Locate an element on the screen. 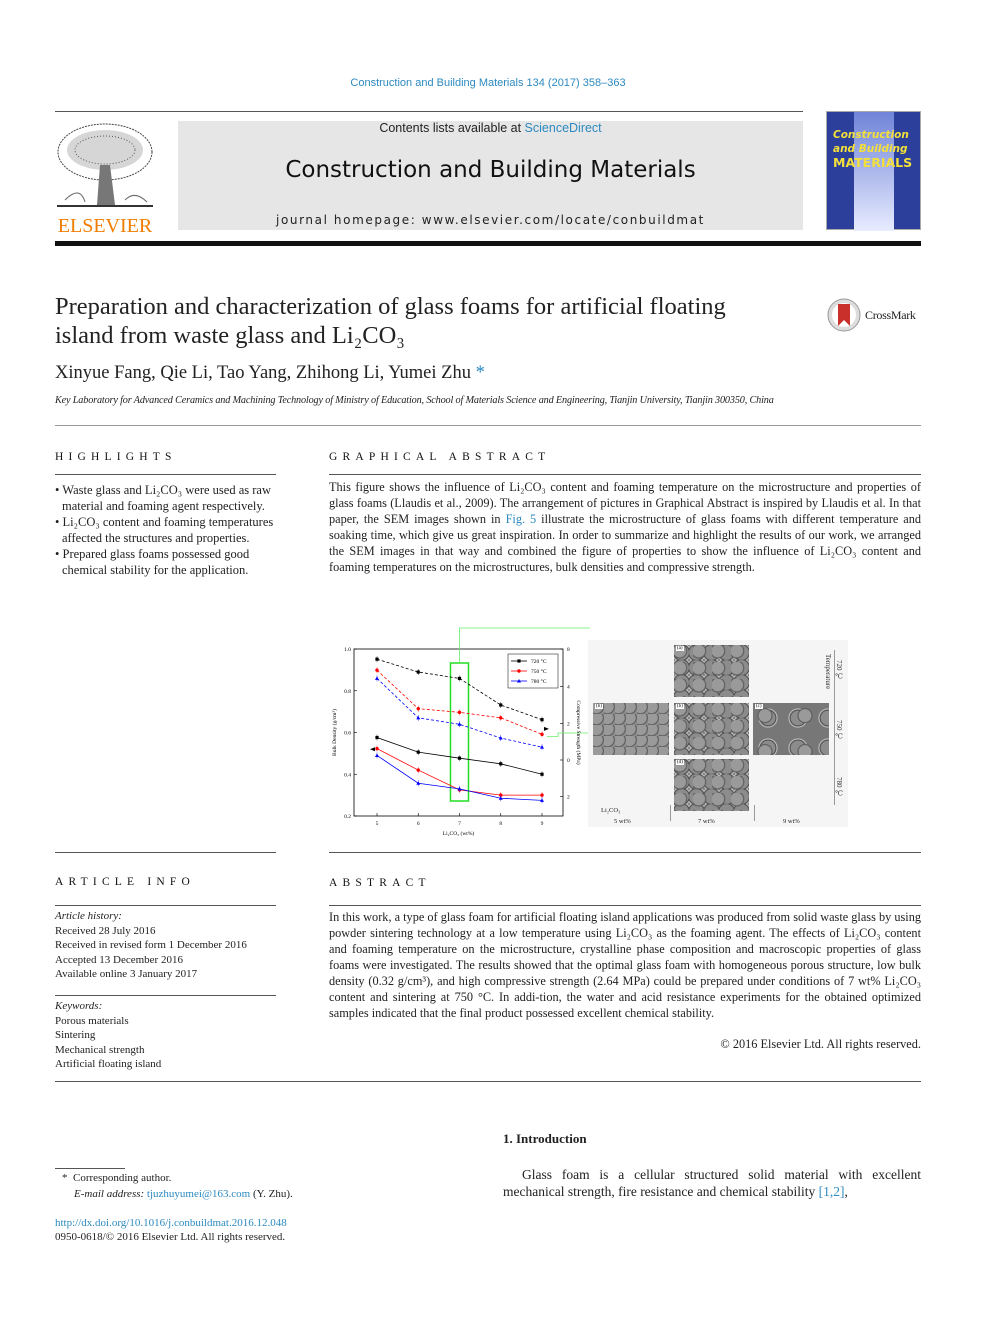 This screenshot has width=992, height=1323. x-tick-label: 5 is located at coordinates (377, 824).